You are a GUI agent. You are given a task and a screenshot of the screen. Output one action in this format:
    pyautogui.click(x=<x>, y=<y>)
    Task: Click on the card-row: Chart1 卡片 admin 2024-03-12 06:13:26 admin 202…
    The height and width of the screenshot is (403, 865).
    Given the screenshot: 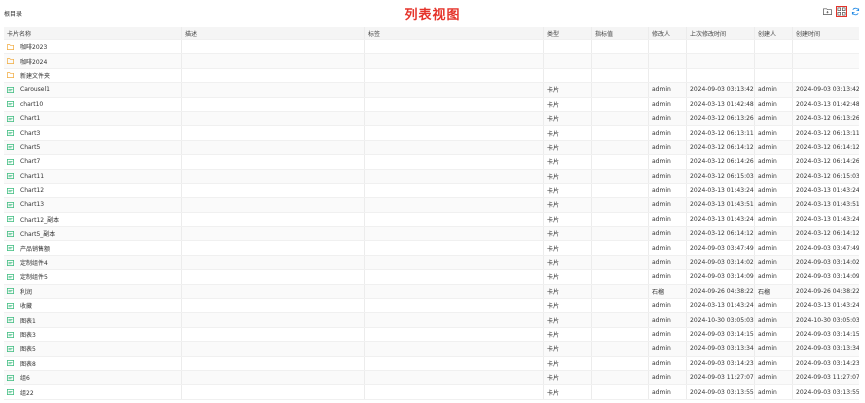 What is the action you would take?
    pyautogui.click(x=431, y=119)
    